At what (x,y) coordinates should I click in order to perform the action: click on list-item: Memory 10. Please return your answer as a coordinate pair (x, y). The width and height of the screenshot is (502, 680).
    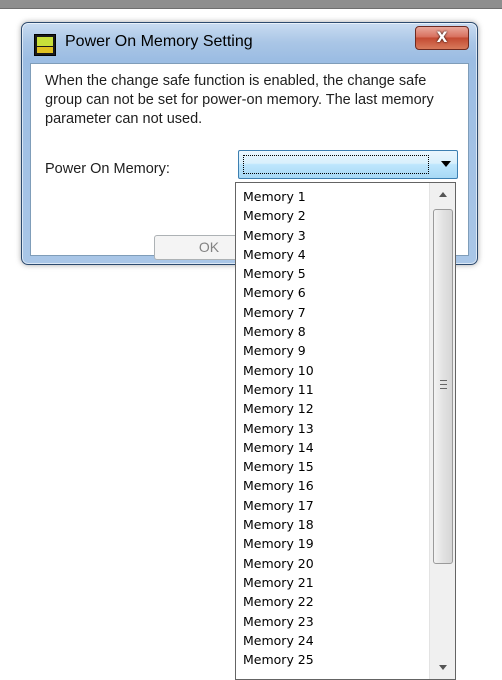
    Looking at the image, I should click on (332, 370).